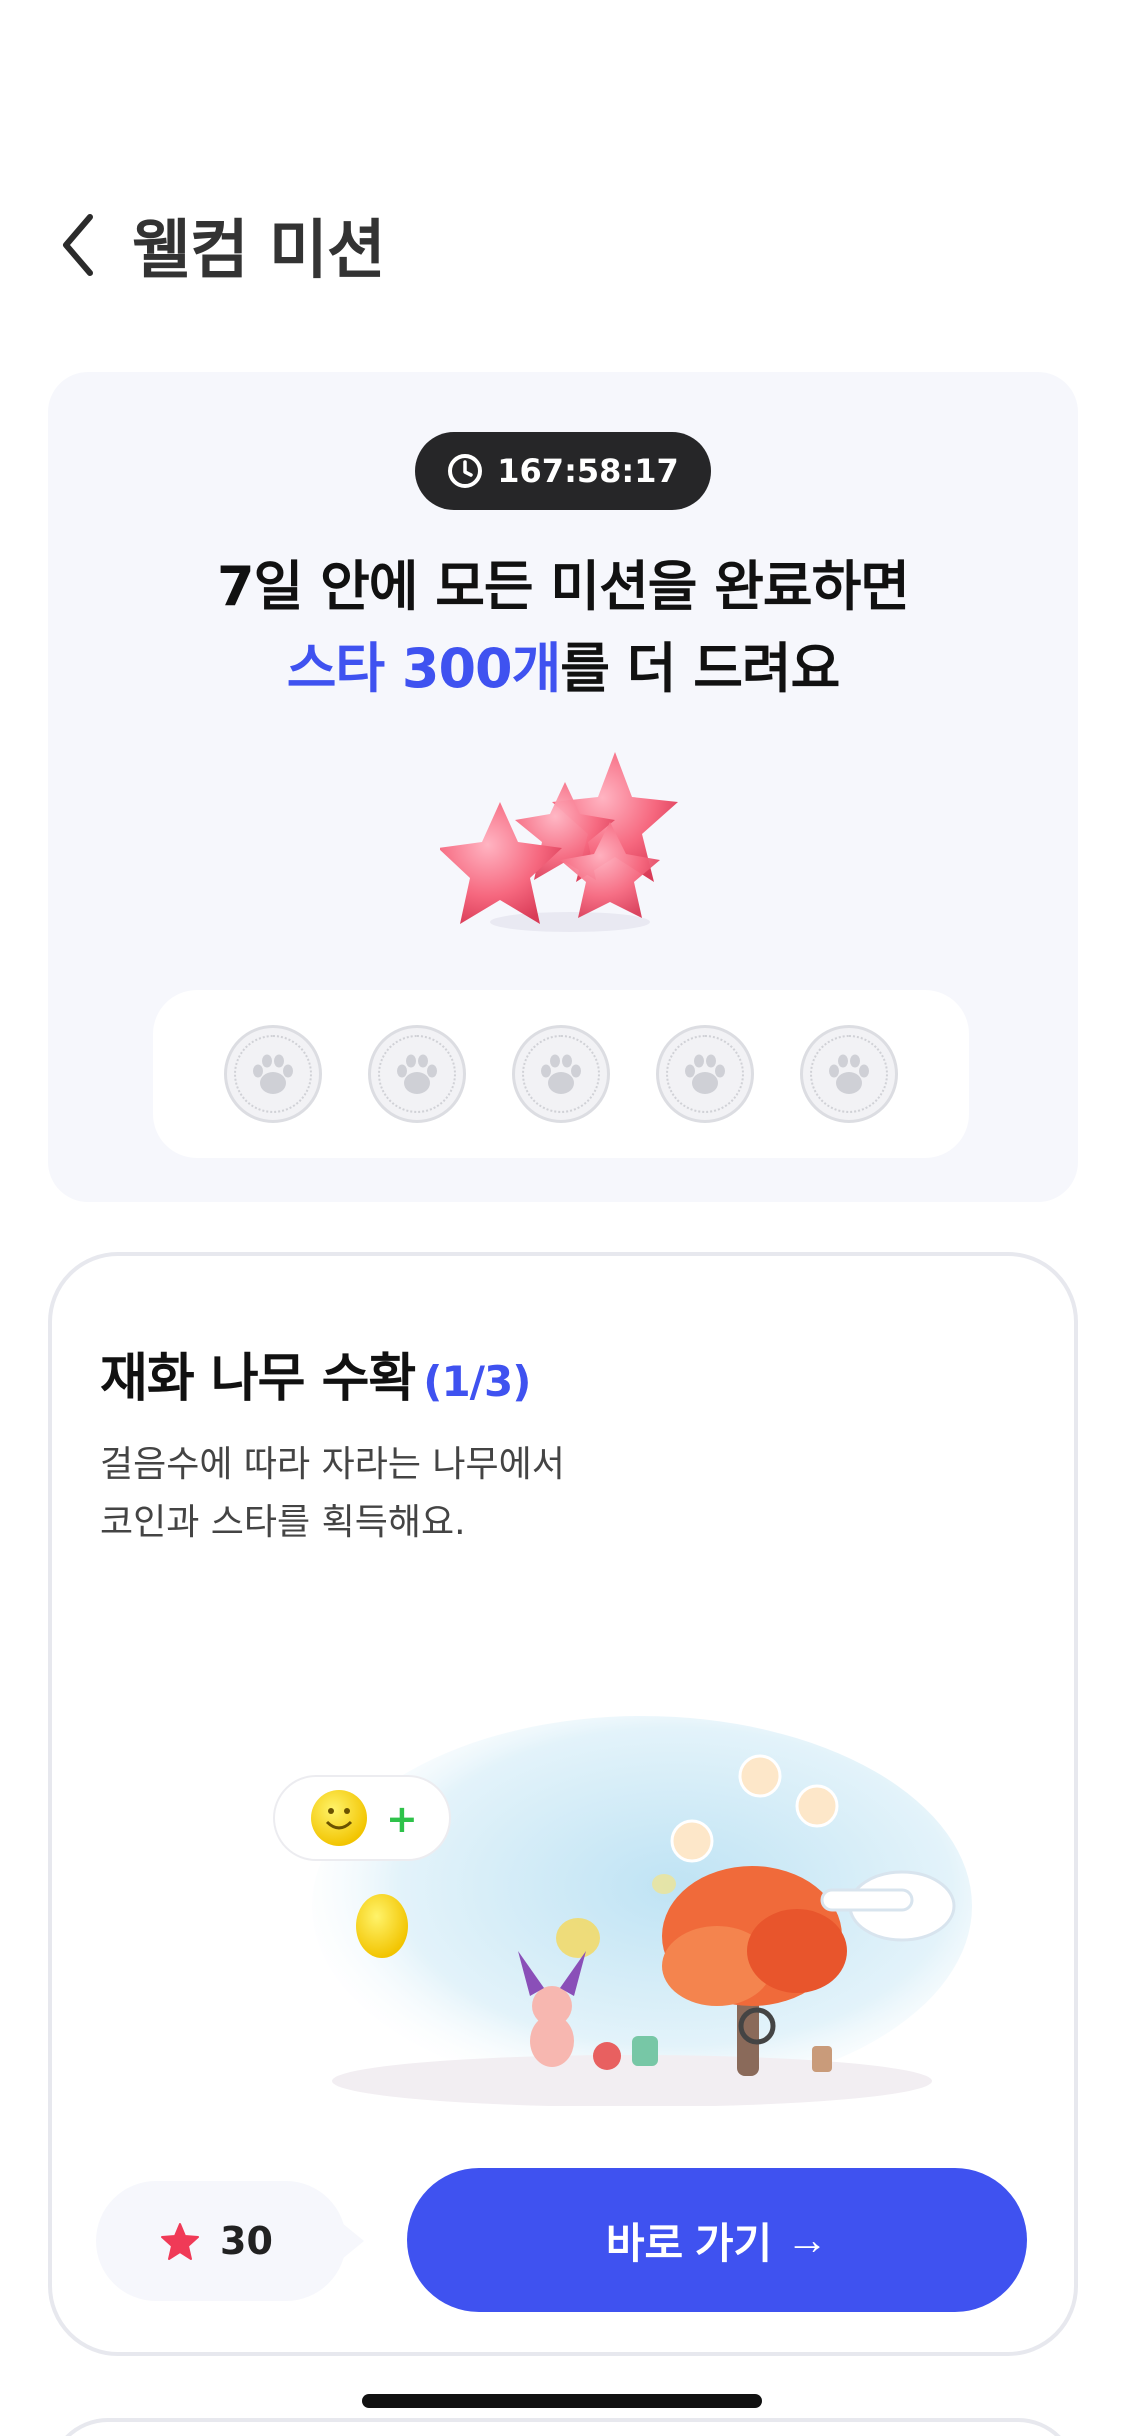 The image size is (1125, 2436). I want to click on clock-icon, so click(465, 471).